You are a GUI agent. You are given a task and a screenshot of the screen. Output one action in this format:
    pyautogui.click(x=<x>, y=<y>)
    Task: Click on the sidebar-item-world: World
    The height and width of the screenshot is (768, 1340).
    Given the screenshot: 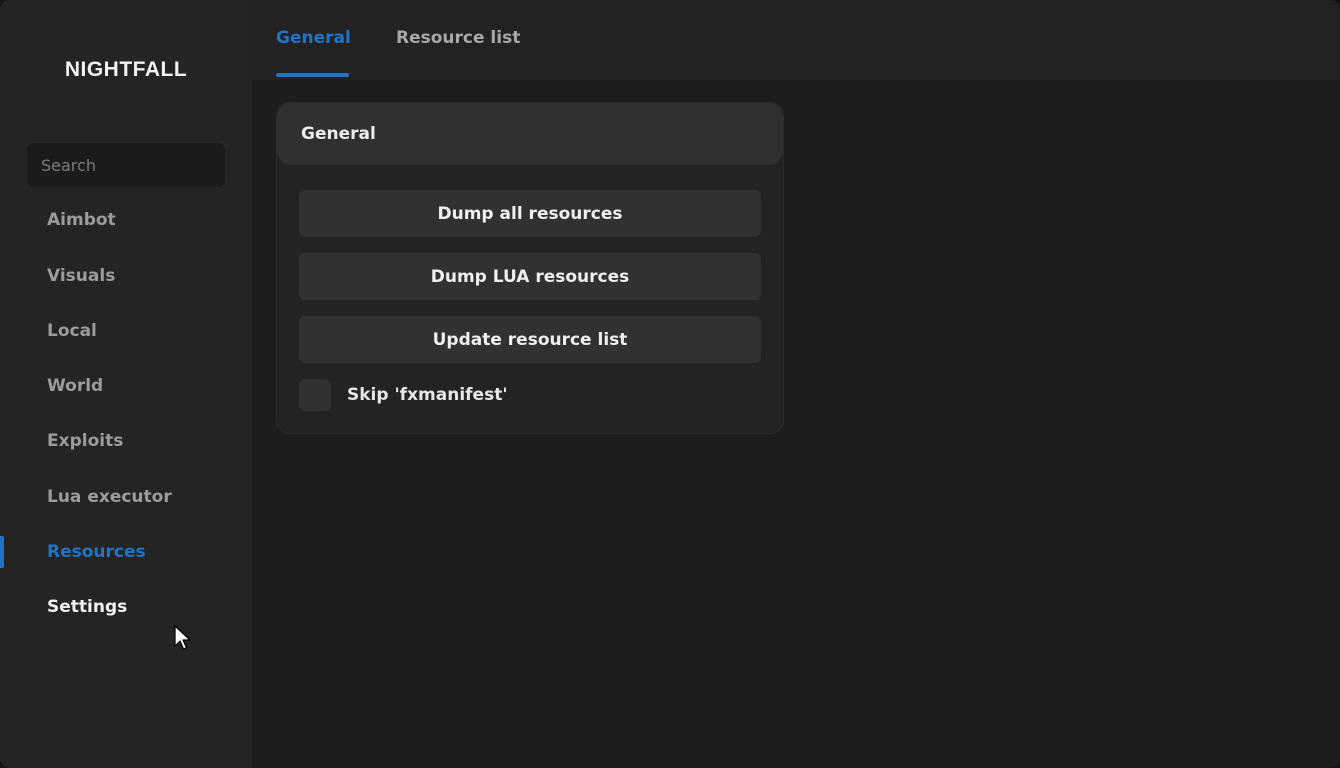 What is the action you would take?
    pyautogui.click(x=126, y=386)
    